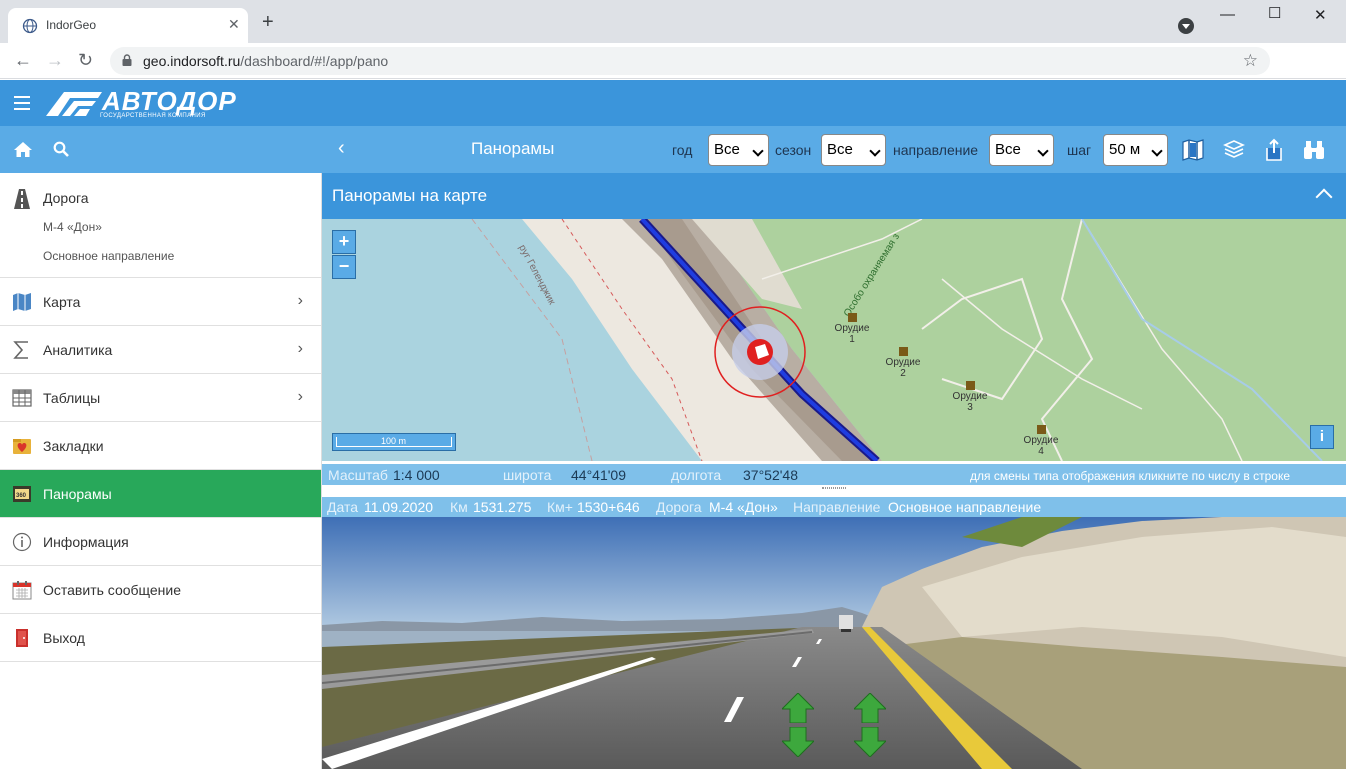 Image resolution: width=1346 pixels, height=769 pixels. I want to click on avtodor-logo: АВТОДОР ГОСУДАРСТВЕННАЯ КОМПАНИЯ, so click(142, 104).